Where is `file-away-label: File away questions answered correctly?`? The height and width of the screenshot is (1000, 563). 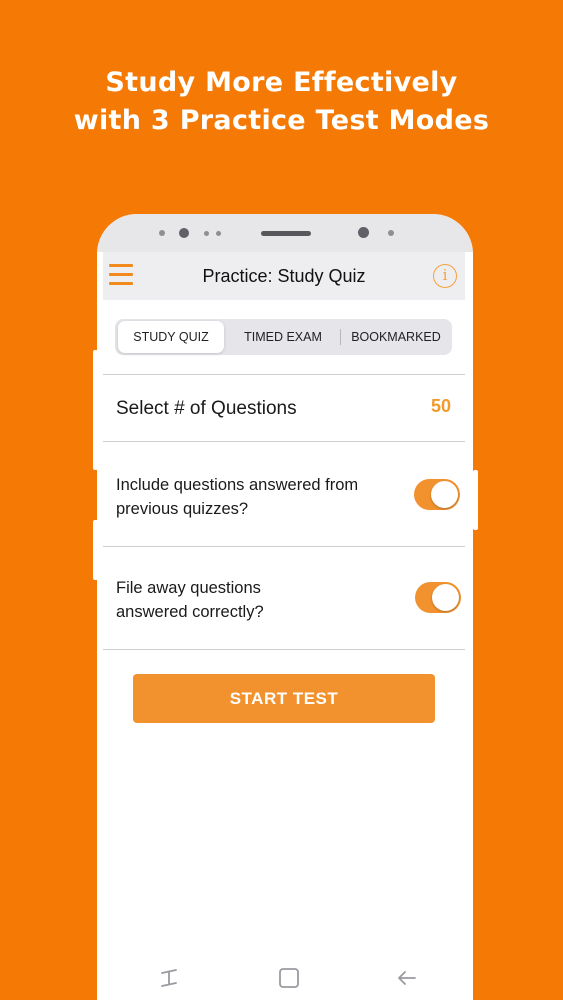
file-away-label: File away questions answered correctly? is located at coordinates (190, 600).